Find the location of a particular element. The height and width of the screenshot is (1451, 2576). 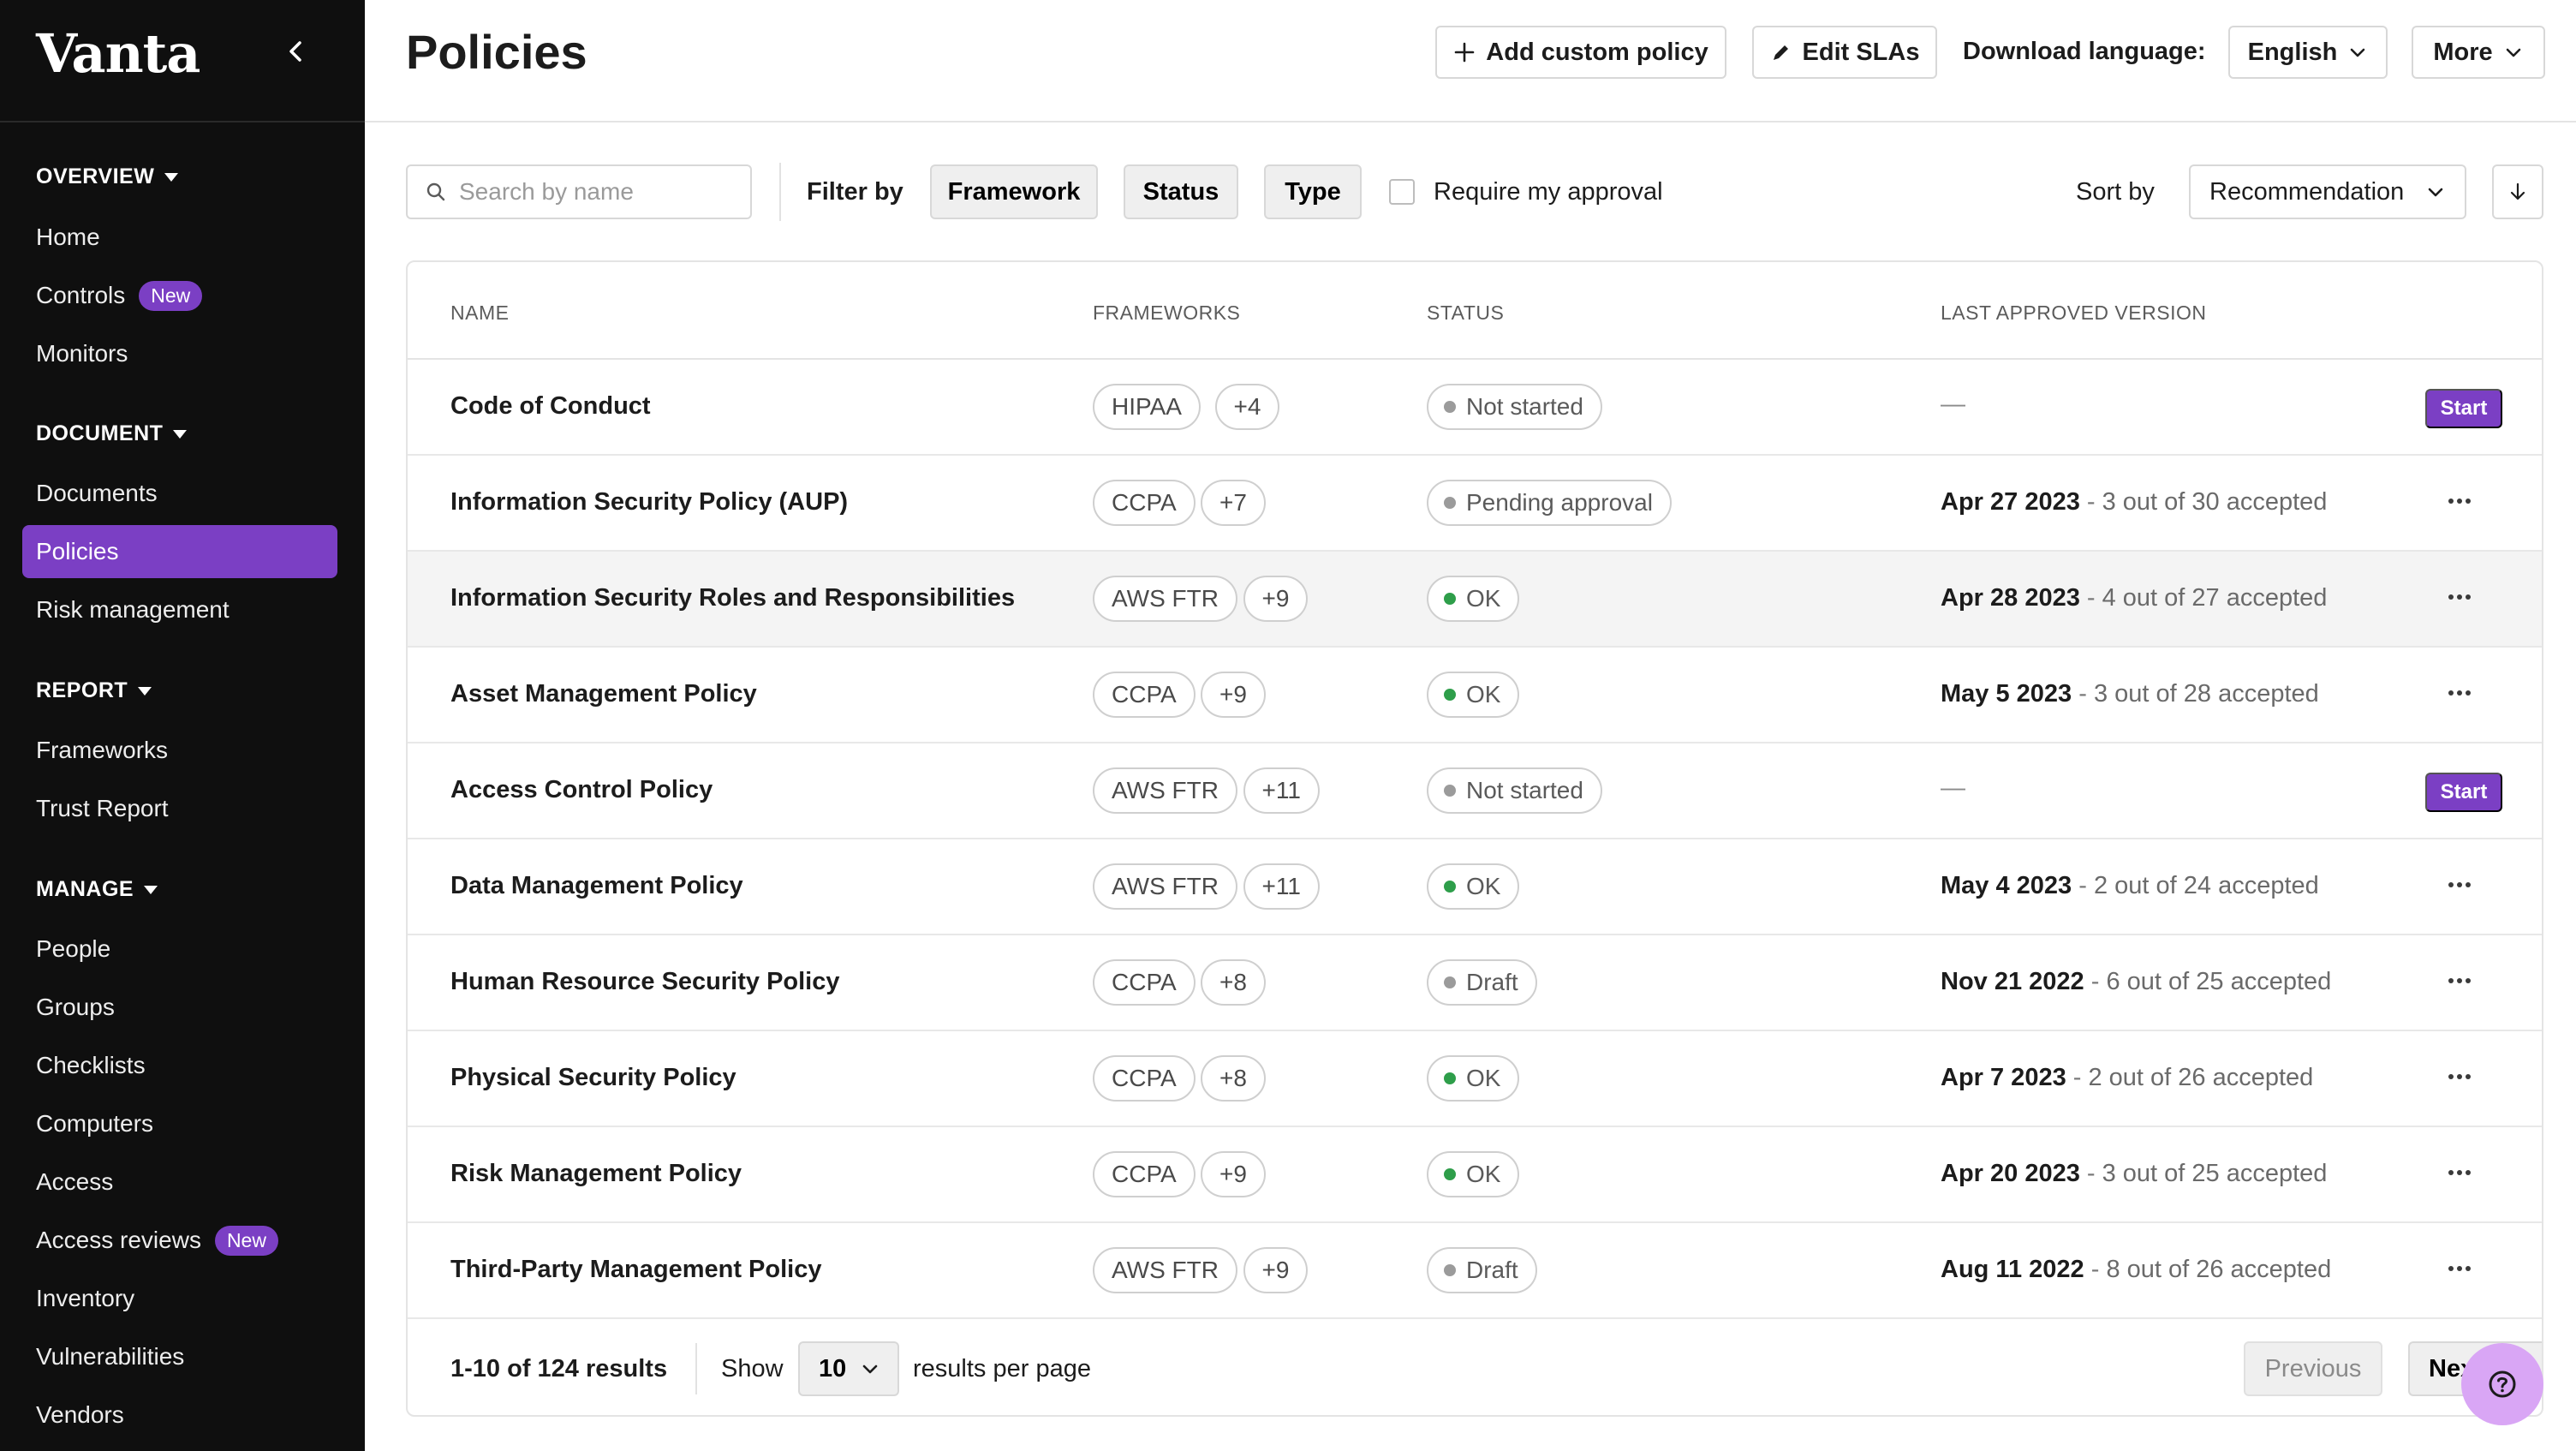

help-circle-icon is located at coordinates (2502, 1384).